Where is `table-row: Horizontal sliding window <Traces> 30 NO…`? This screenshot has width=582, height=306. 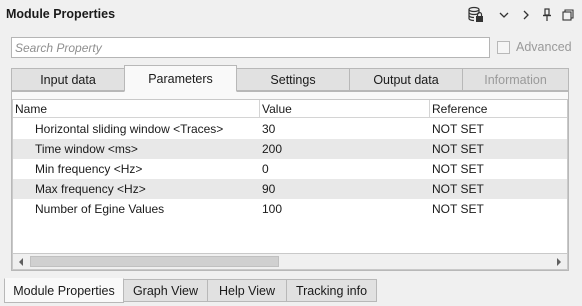
table-row: Horizontal sliding window <Traces> 30 NO… is located at coordinates (290, 129).